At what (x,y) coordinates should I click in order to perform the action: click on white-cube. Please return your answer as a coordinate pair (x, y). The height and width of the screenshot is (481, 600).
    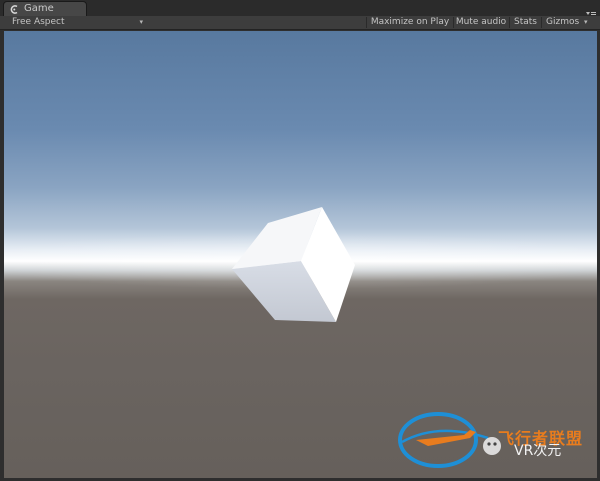
    Looking at the image, I should click on (293, 264).